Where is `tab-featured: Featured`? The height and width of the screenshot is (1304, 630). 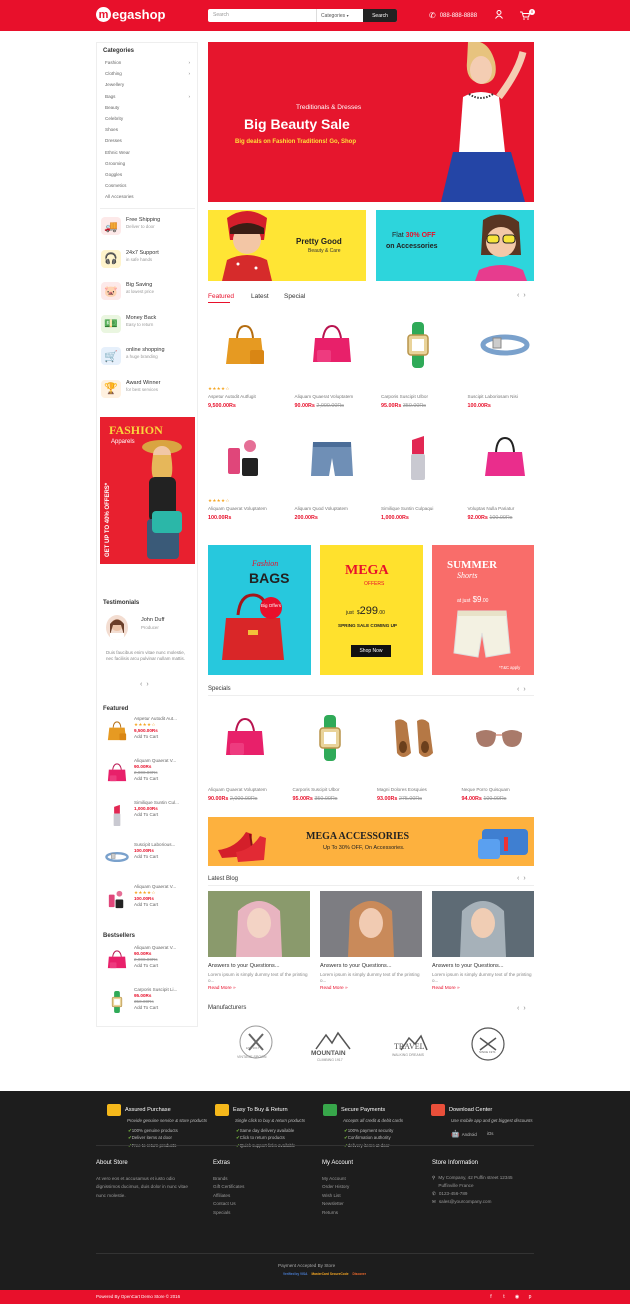 tab-featured: Featured is located at coordinates (221, 296).